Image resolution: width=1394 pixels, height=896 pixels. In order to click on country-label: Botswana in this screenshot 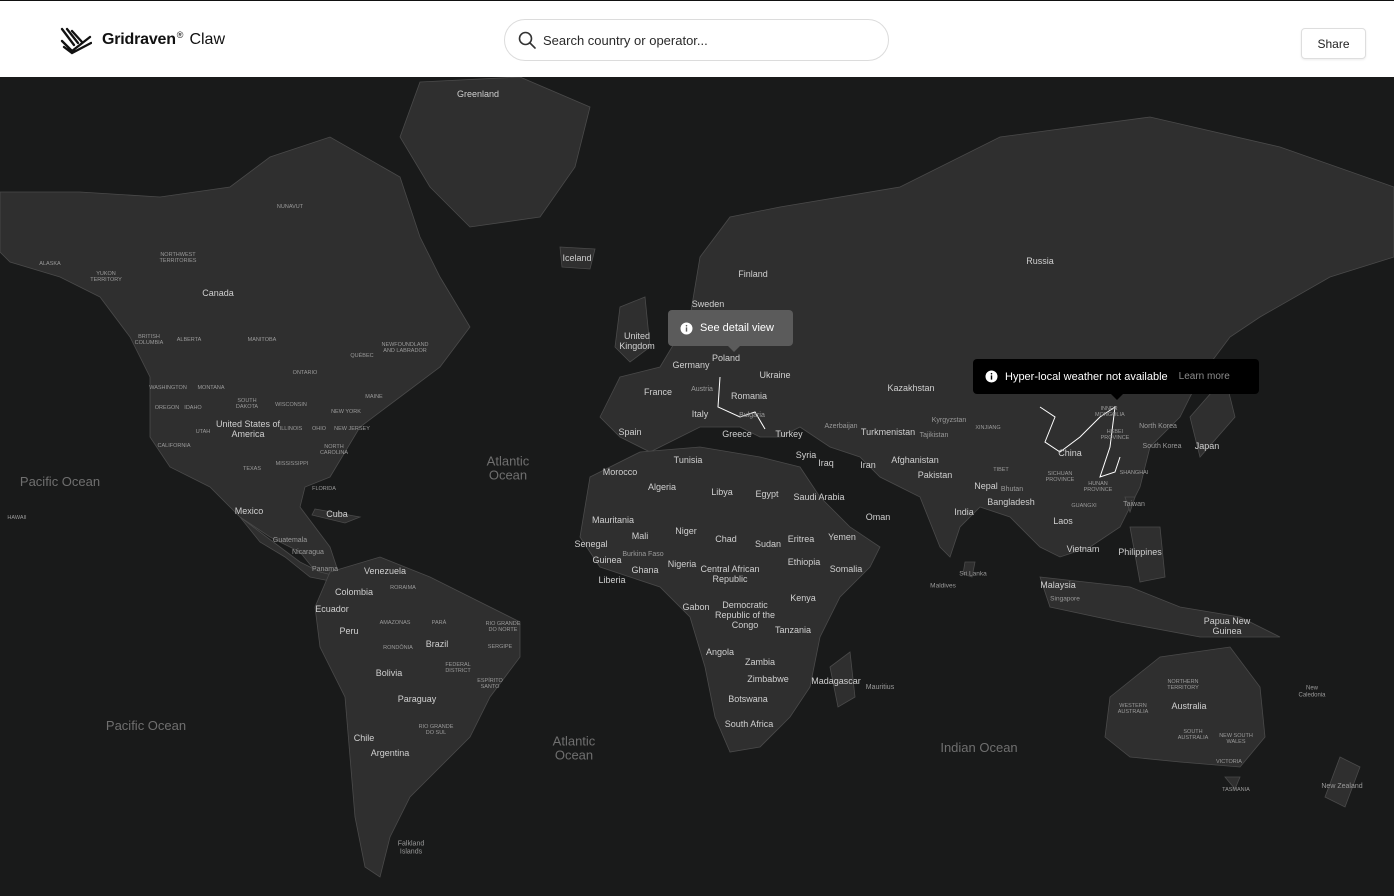, I will do `click(748, 699)`.